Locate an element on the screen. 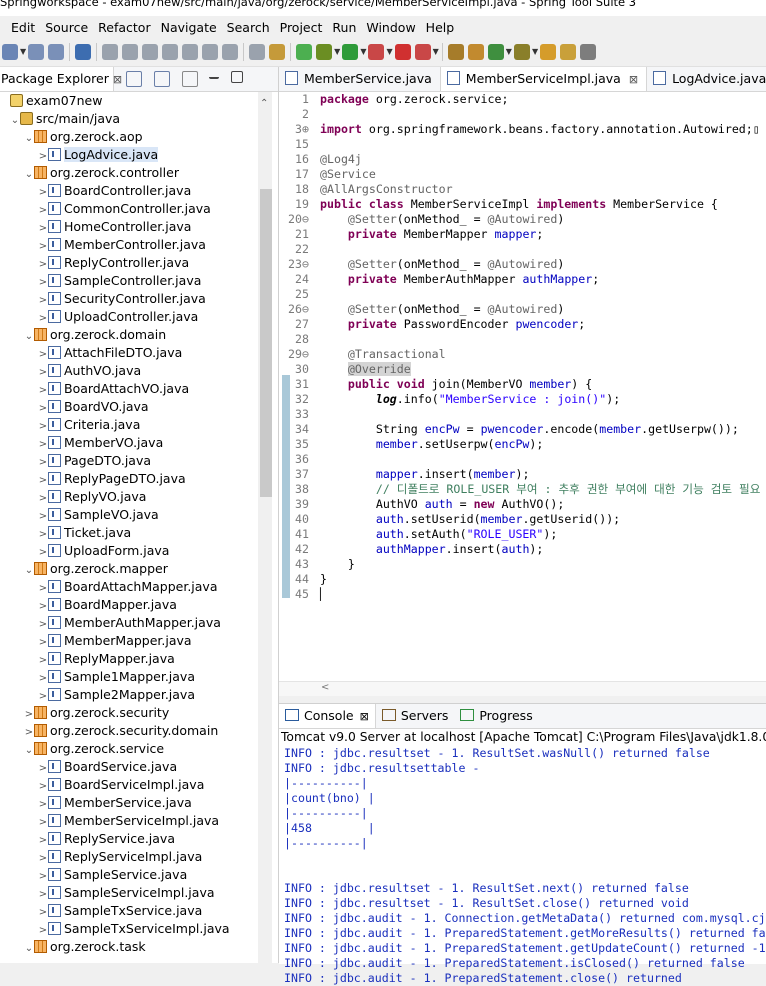 Image resolution: width=766 pixels, height=986 pixels. step-over-icon is located at coordinates (210, 52).